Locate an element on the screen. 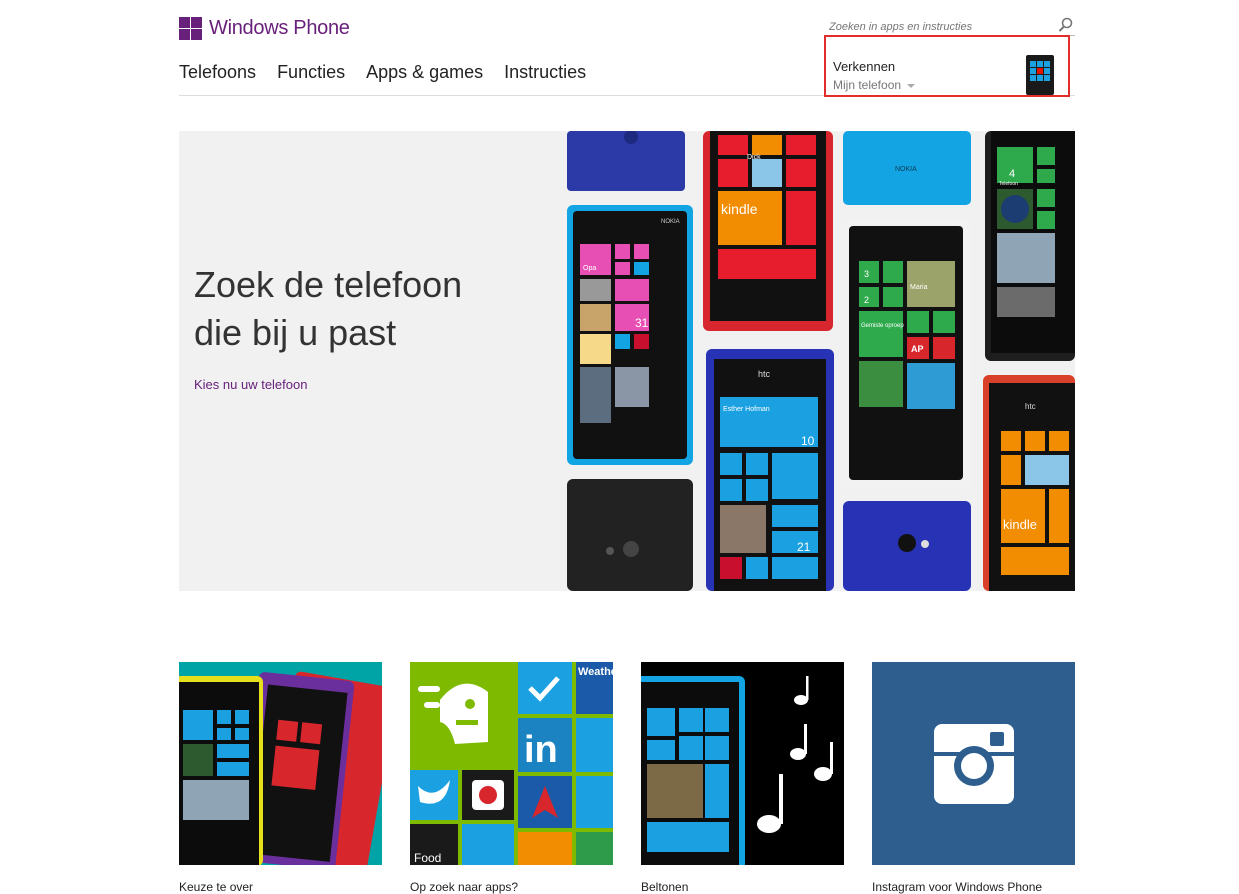  instagram-icon is located at coordinates (974, 764).